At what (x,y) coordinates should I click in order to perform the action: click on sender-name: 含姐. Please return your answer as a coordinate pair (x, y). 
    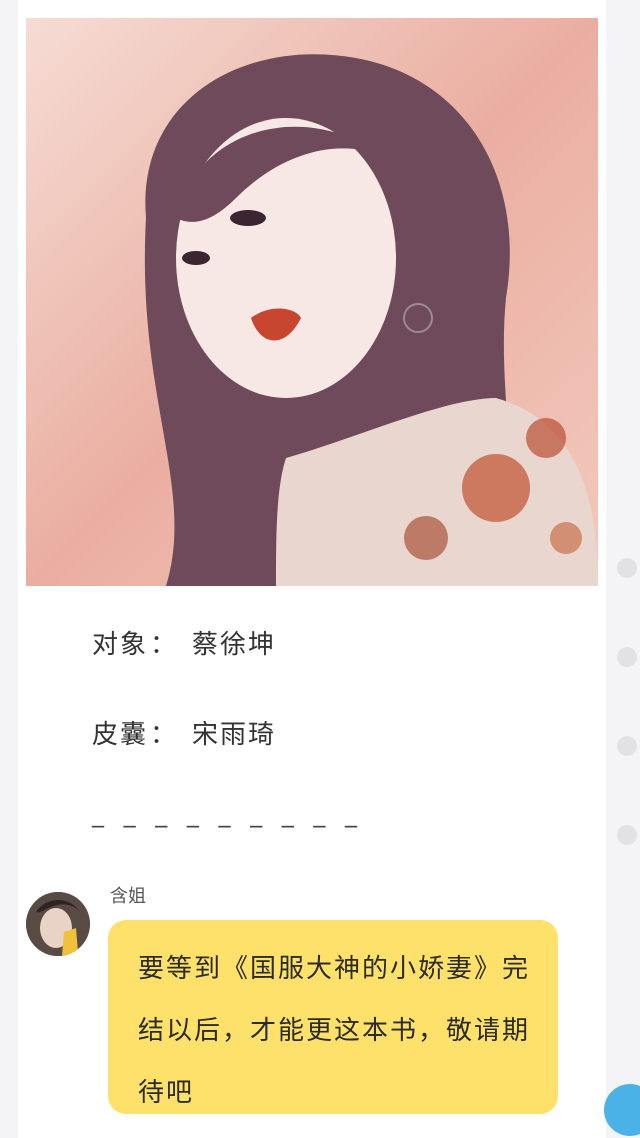
    Looking at the image, I should click on (128, 896).